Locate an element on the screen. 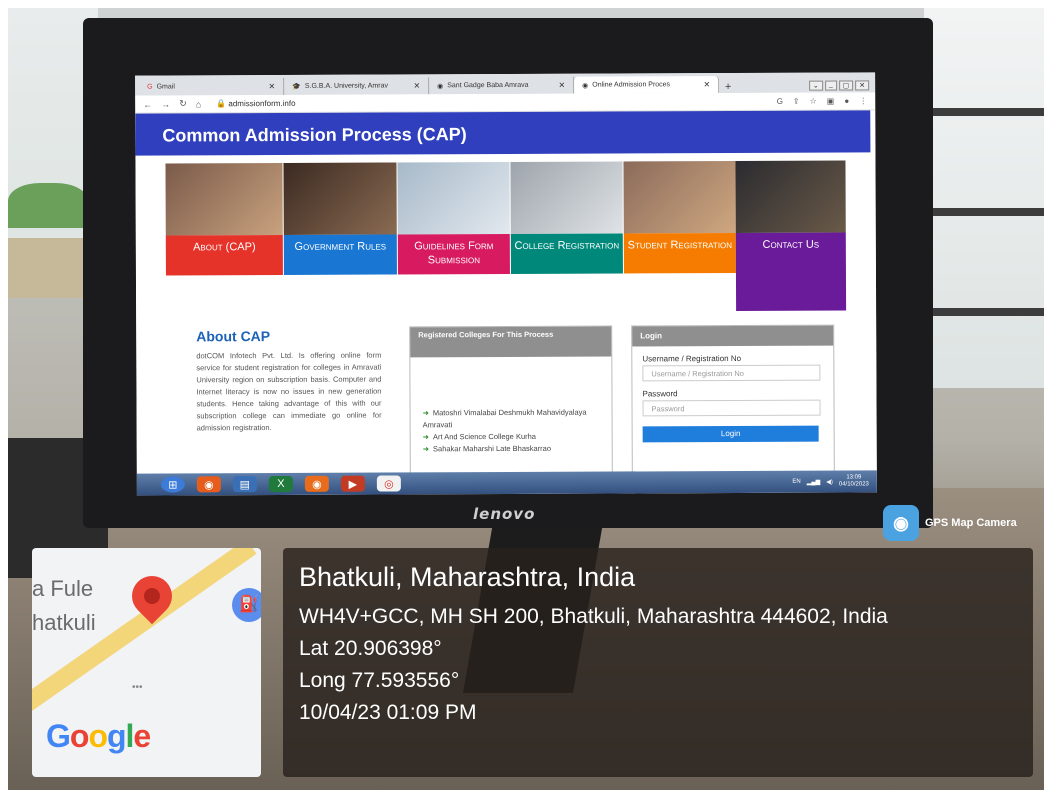 This screenshot has width=1051, height=796. lock-icon: 🔒 is located at coordinates (221, 104).